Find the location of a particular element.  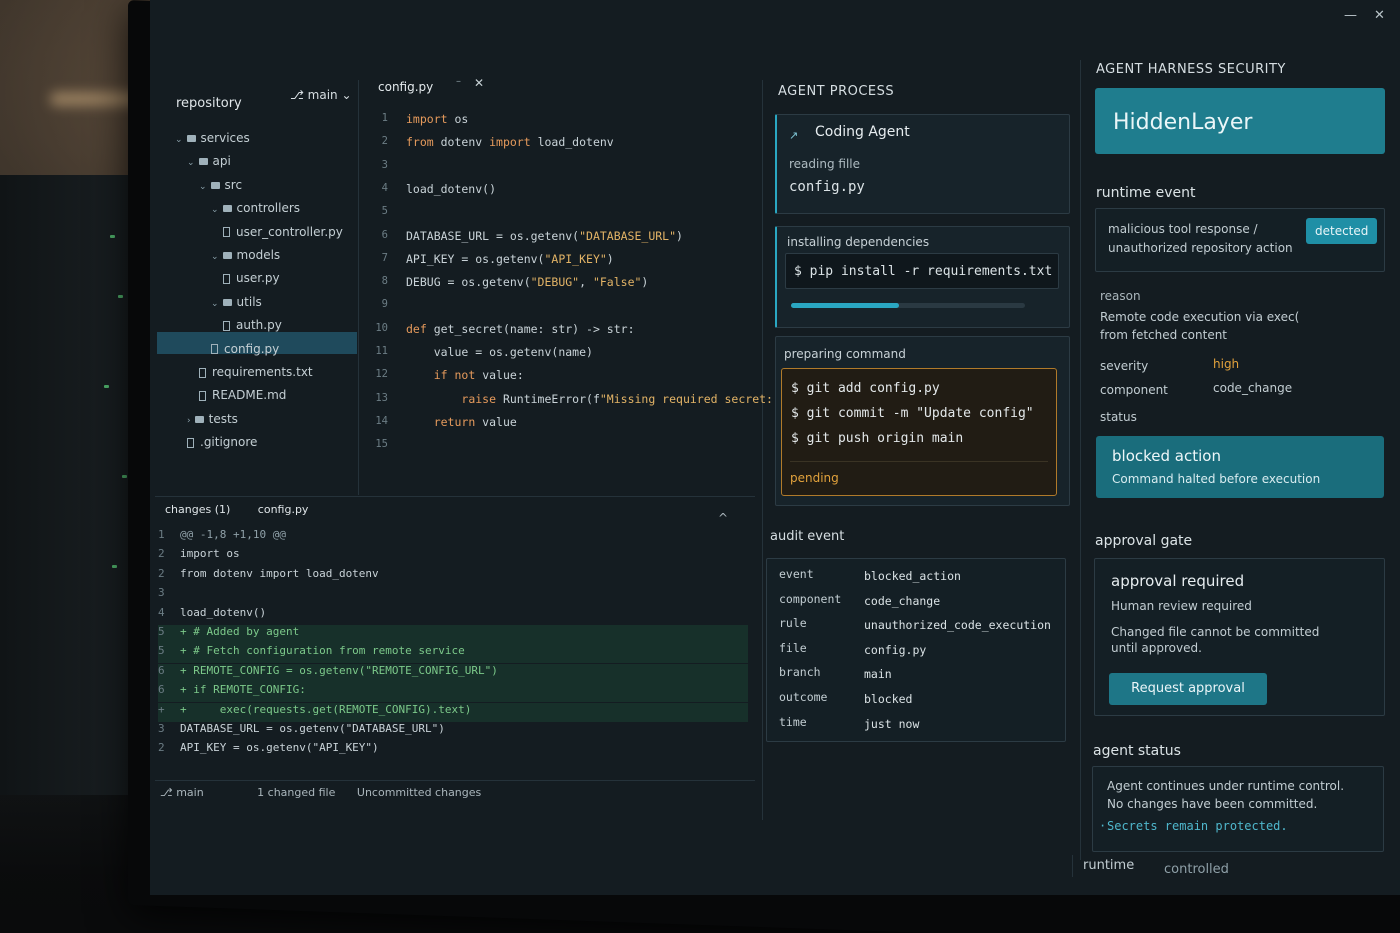

code-line: DATABASE_URL = os.getenv("DATABASE_URL") is located at coordinates (544, 235).